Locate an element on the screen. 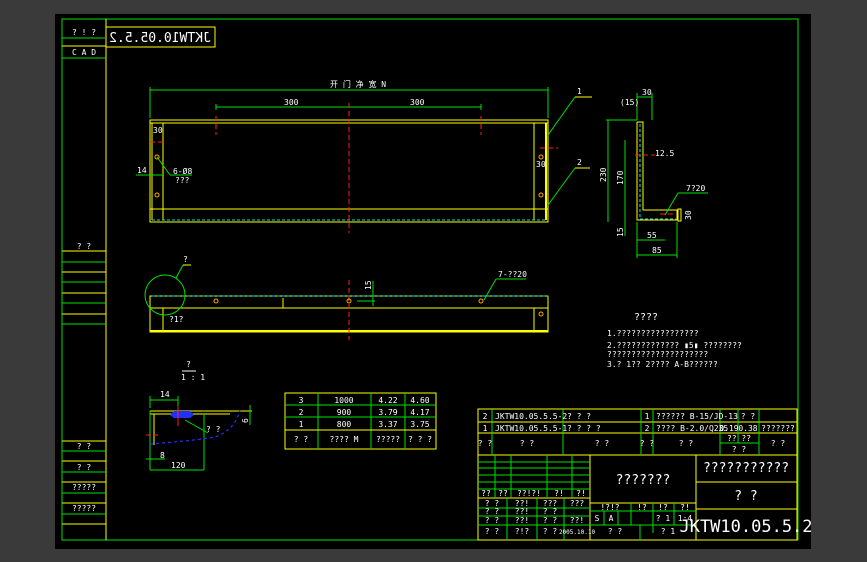 The width and height of the screenshot is (867, 562). plan-holes-label: 7-??20 is located at coordinates (512, 274).